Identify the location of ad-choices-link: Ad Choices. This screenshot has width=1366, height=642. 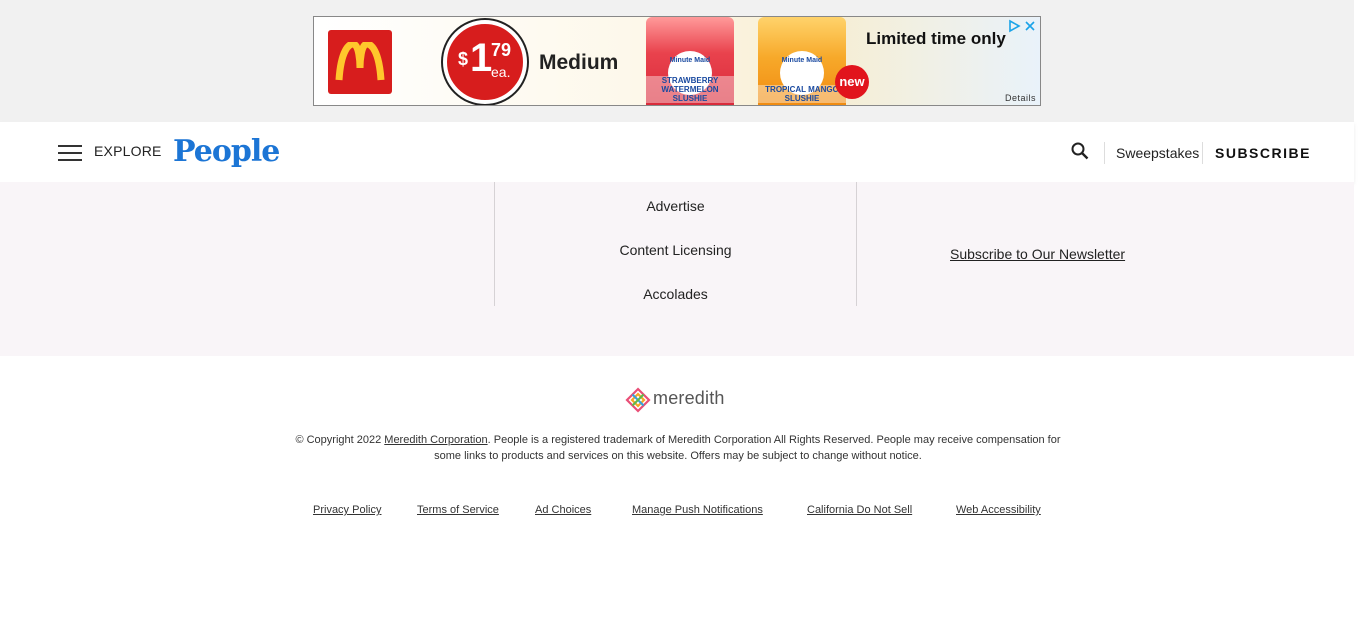
(563, 510).